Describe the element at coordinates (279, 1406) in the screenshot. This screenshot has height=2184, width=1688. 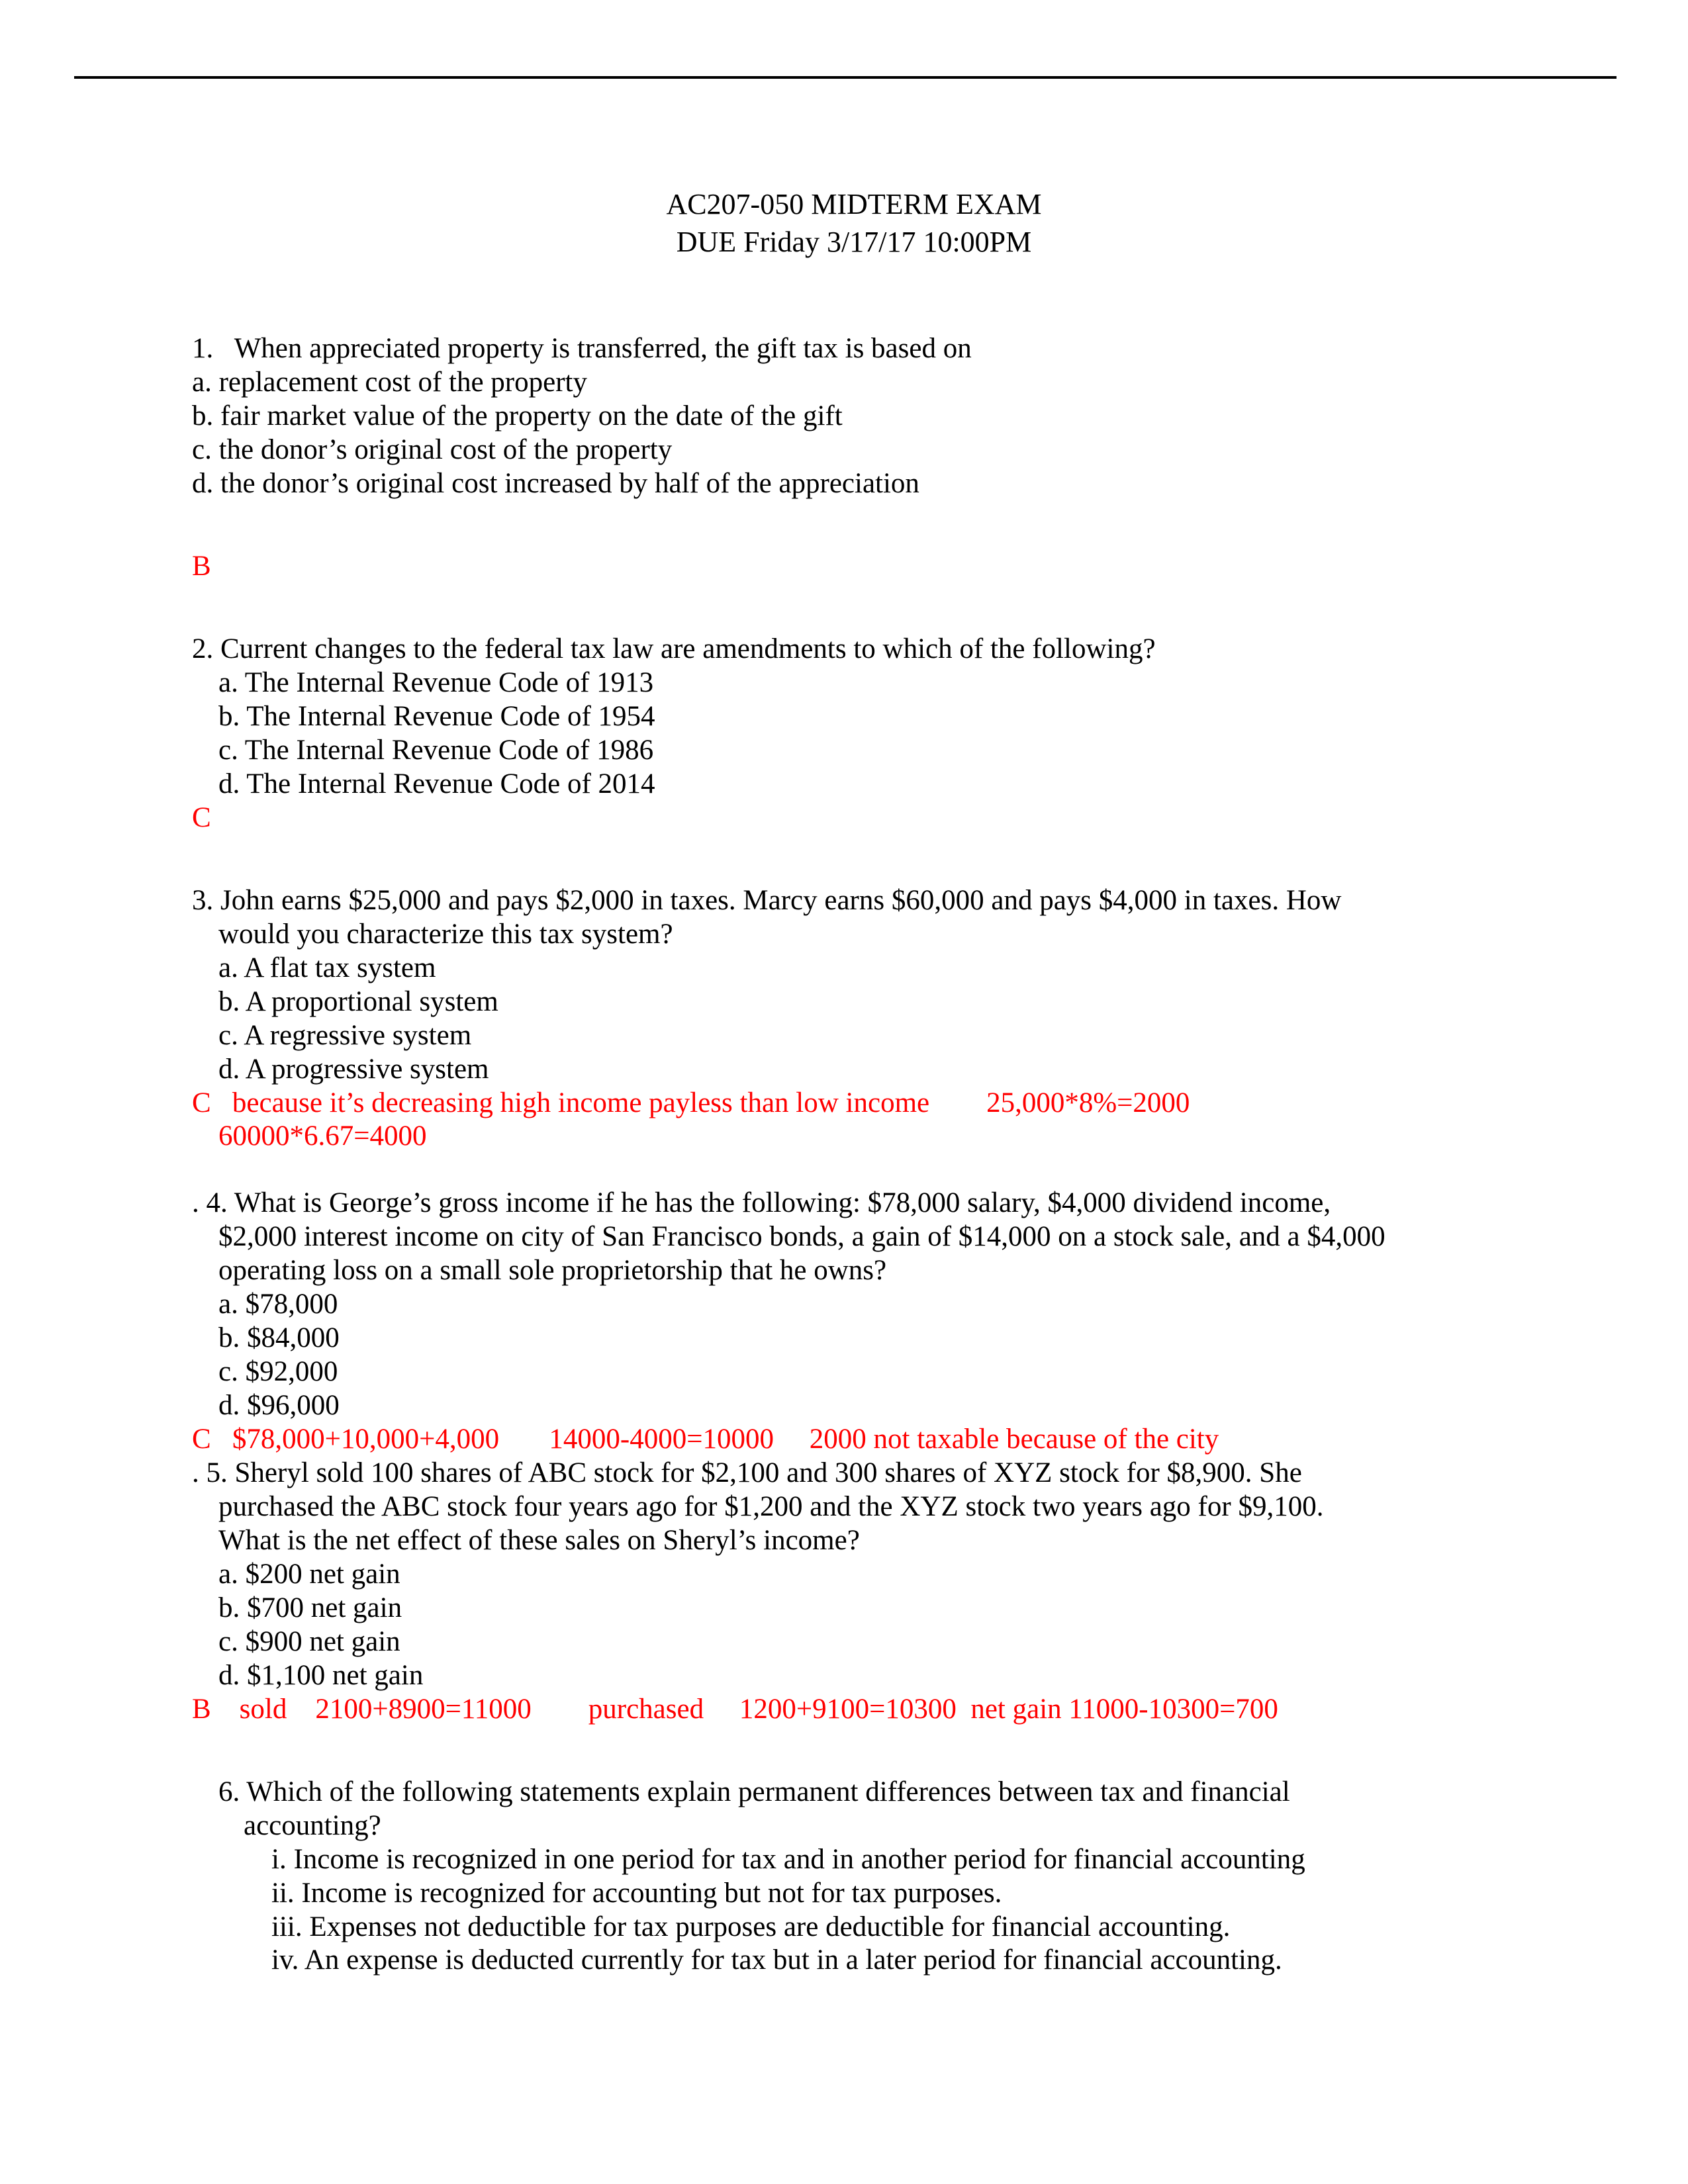
I see `question-4-option-d: d. $96,000` at that location.